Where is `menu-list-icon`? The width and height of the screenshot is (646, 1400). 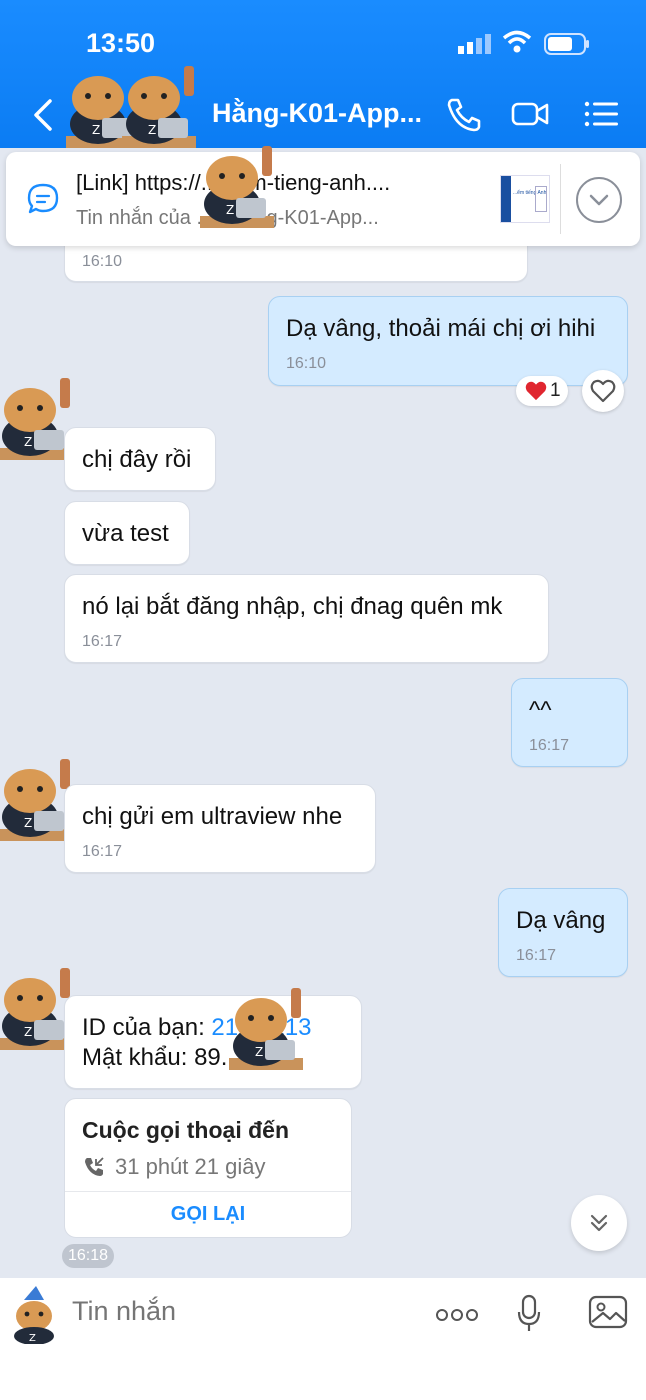 menu-list-icon is located at coordinates (602, 114).